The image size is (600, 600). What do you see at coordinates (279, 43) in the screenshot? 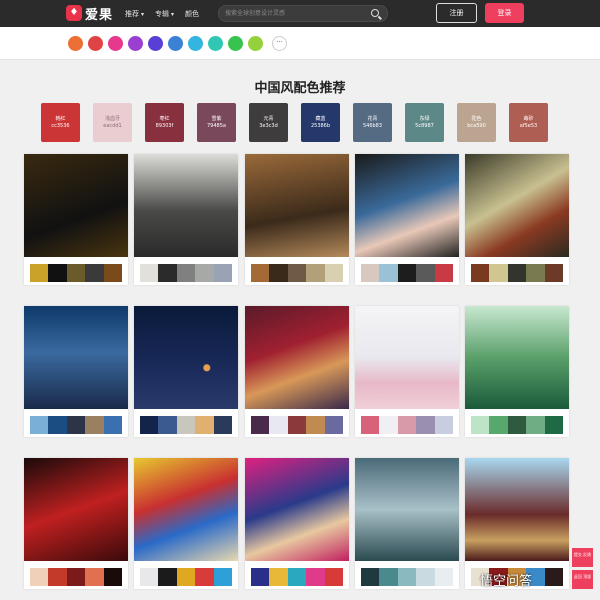
I see `more-colors-button: ···` at bounding box center [279, 43].